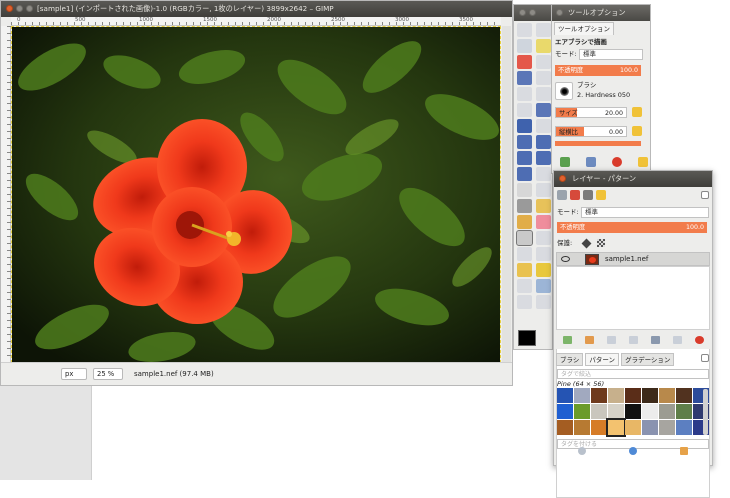 The height and width of the screenshot is (498, 730). Describe the element at coordinates (699, 339) in the screenshot. I see `delete-layer-icon` at that location.